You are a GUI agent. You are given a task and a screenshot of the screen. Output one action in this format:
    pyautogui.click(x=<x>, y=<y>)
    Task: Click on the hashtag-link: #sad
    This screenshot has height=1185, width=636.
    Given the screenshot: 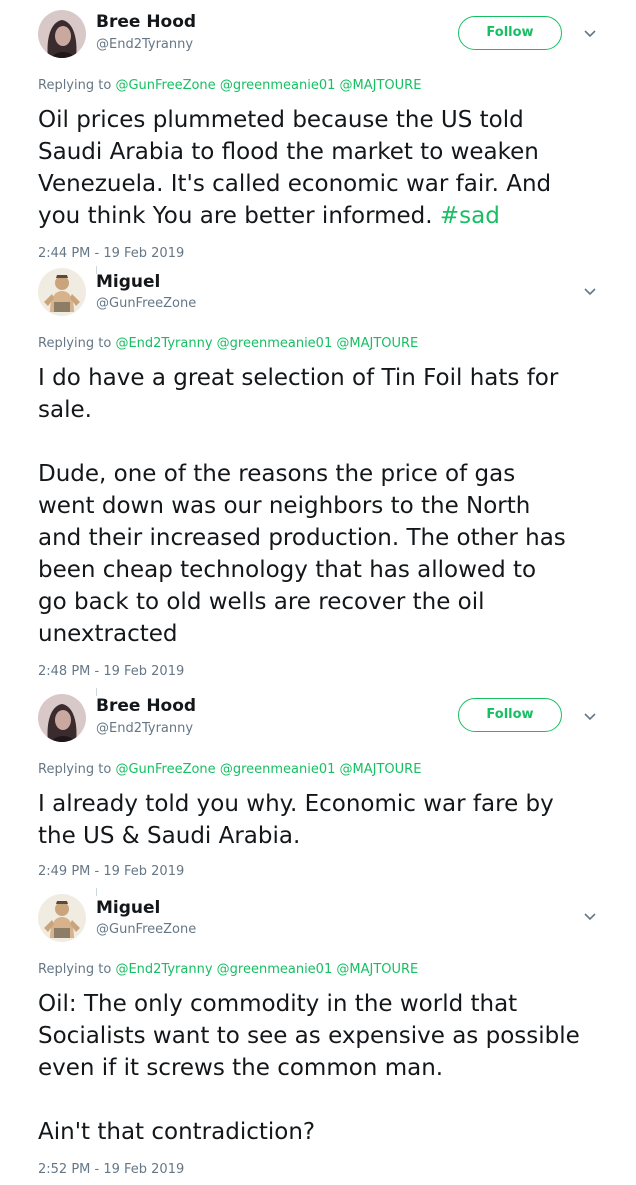 What is the action you would take?
    pyautogui.click(x=470, y=216)
    